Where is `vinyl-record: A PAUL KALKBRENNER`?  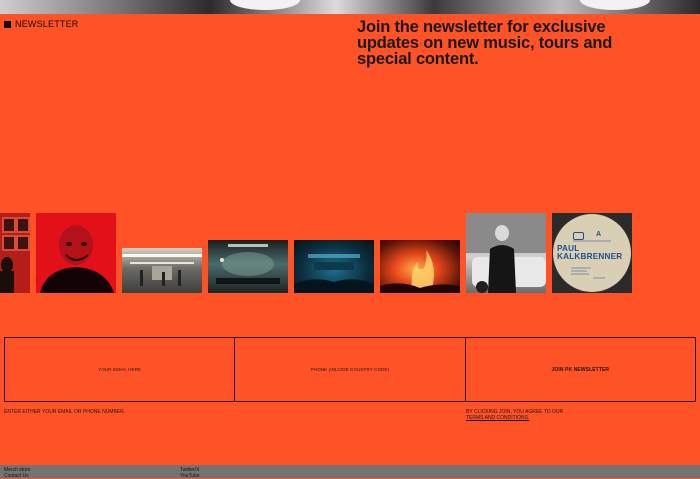
vinyl-record: A PAUL KALKBRENNER is located at coordinates (592, 253).